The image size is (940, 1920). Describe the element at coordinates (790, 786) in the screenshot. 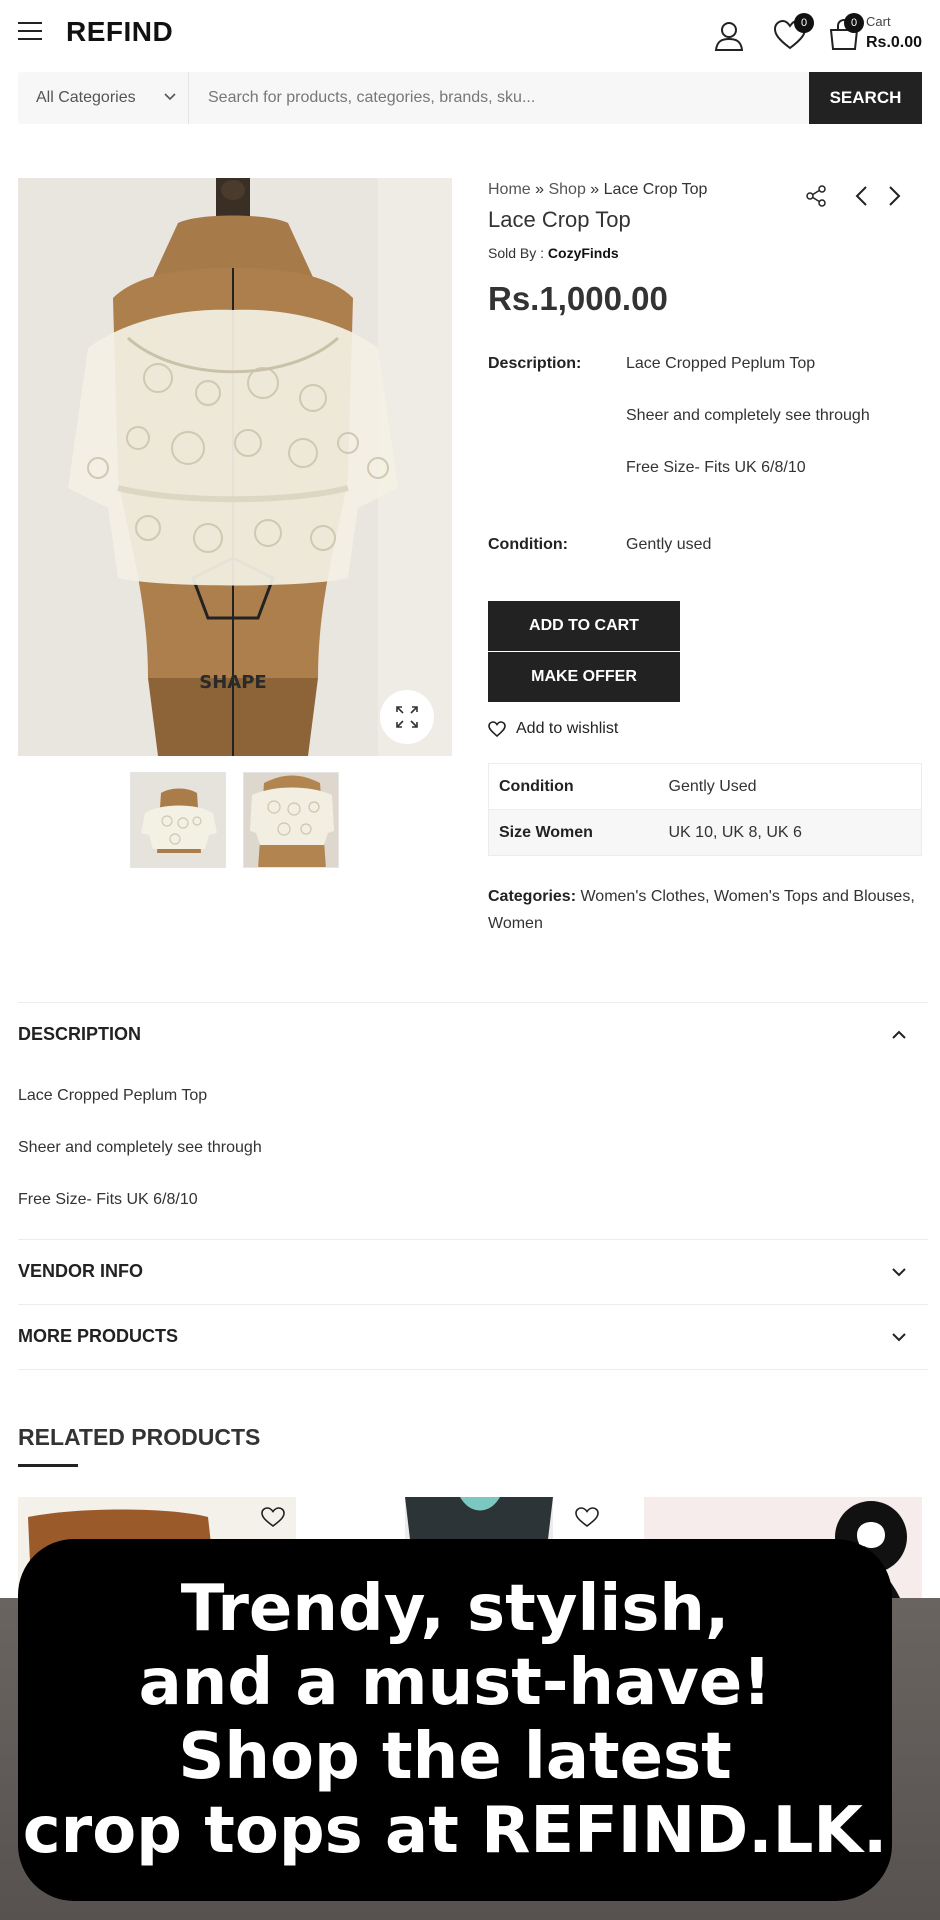

I see `attribute-value: Gently Used` at that location.